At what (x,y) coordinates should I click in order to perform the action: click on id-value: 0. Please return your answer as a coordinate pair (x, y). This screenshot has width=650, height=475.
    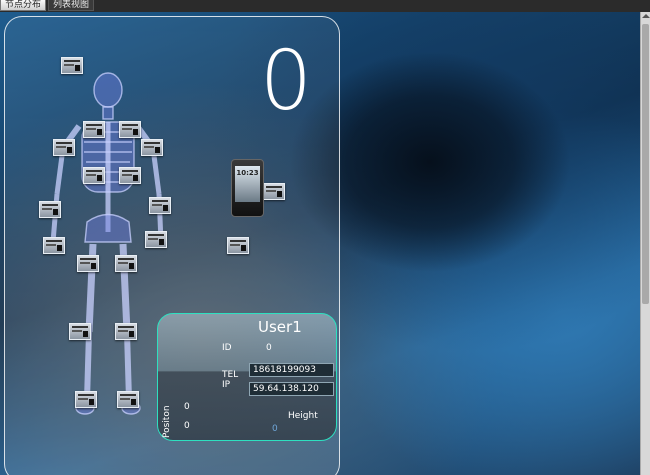
    Looking at the image, I should click on (269, 348).